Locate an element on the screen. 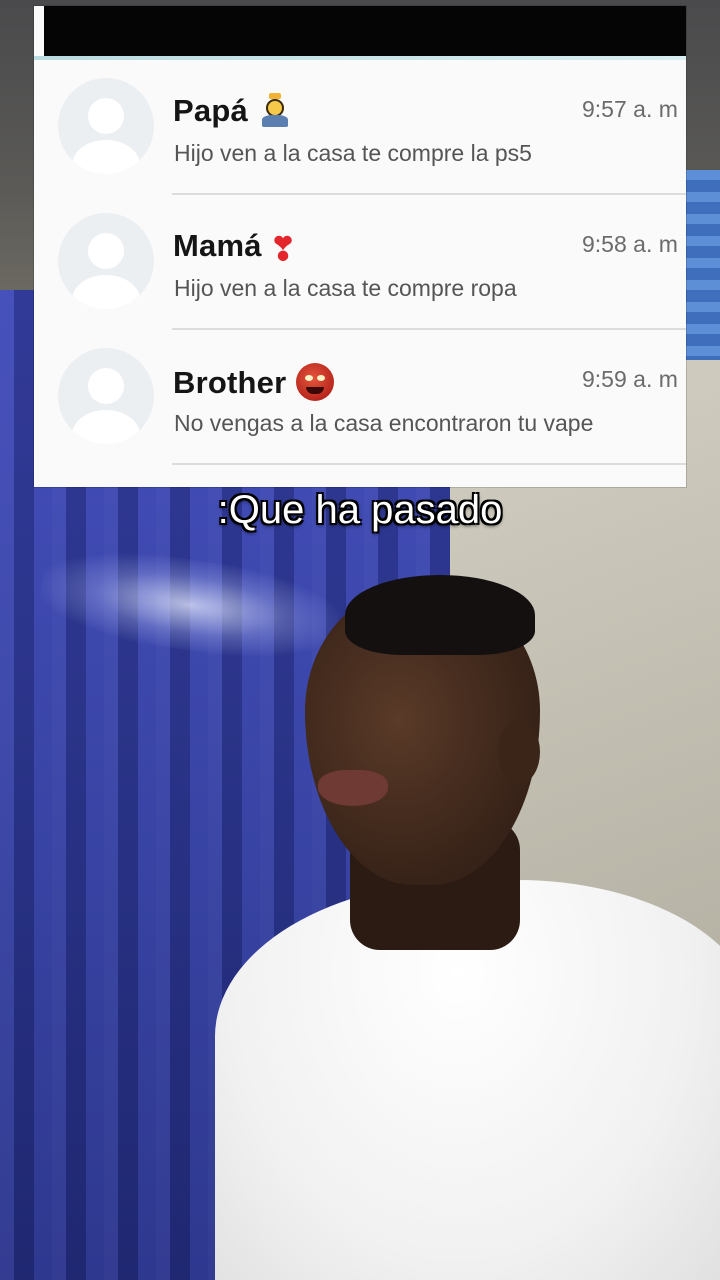 Image resolution: width=720 pixels, height=1280 pixels. contact-name: Papá is located at coordinates (231, 111).